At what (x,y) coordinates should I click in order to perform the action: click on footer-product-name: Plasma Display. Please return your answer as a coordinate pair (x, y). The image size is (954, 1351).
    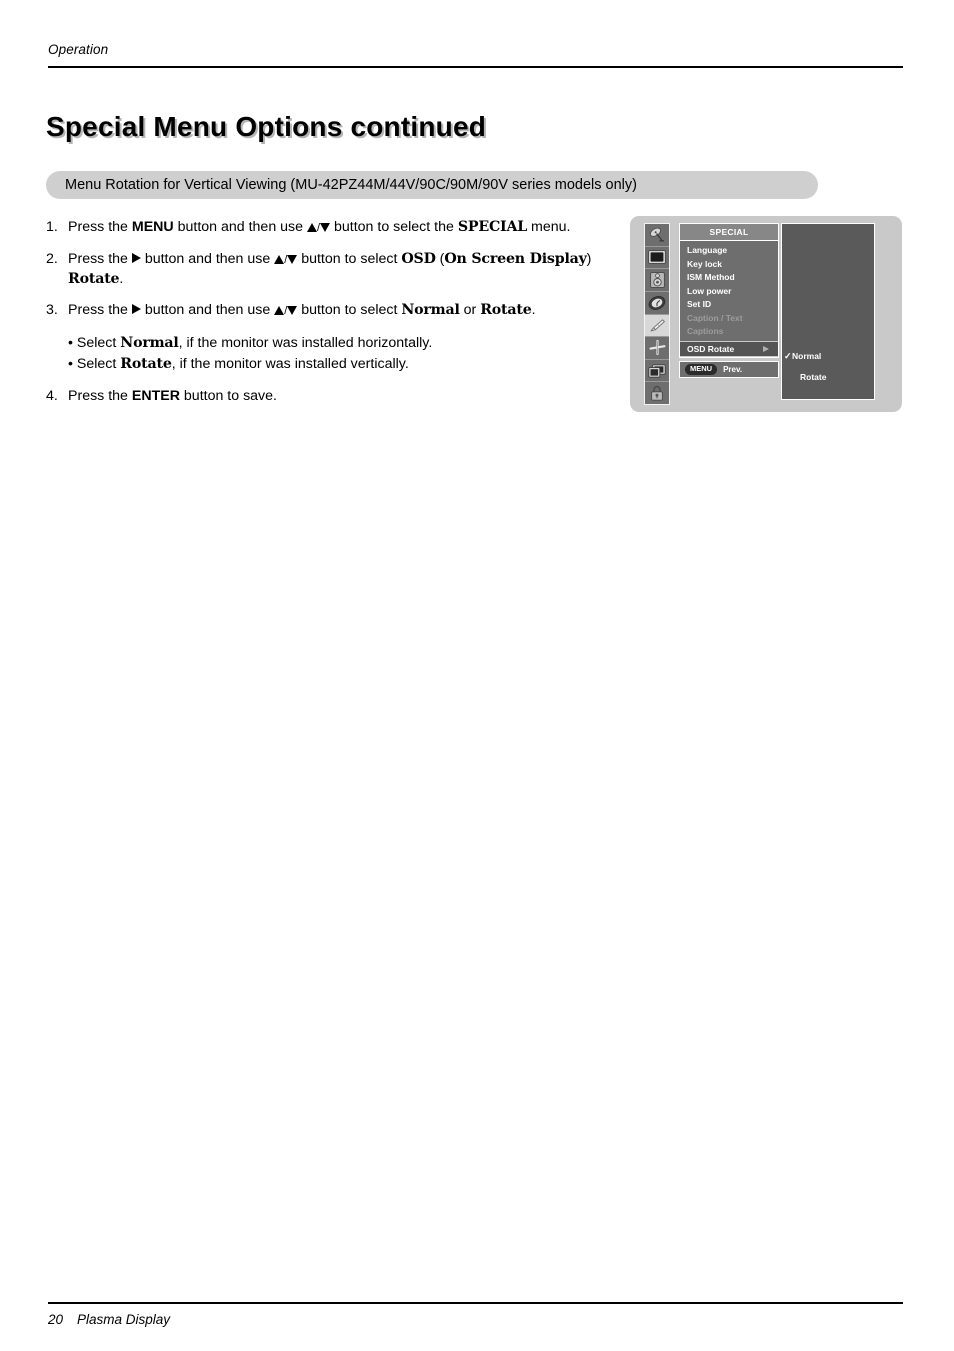
    Looking at the image, I should click on (124, 1319).